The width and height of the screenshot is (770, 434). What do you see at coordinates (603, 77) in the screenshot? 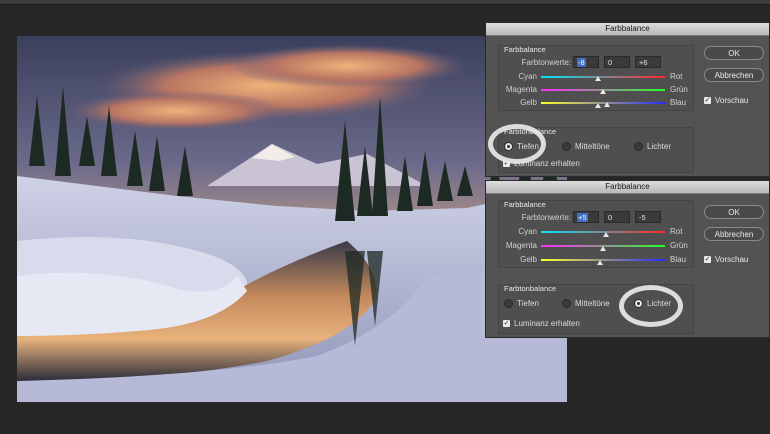
I see `cyan-red-slider` at bounding box center [603, 77].